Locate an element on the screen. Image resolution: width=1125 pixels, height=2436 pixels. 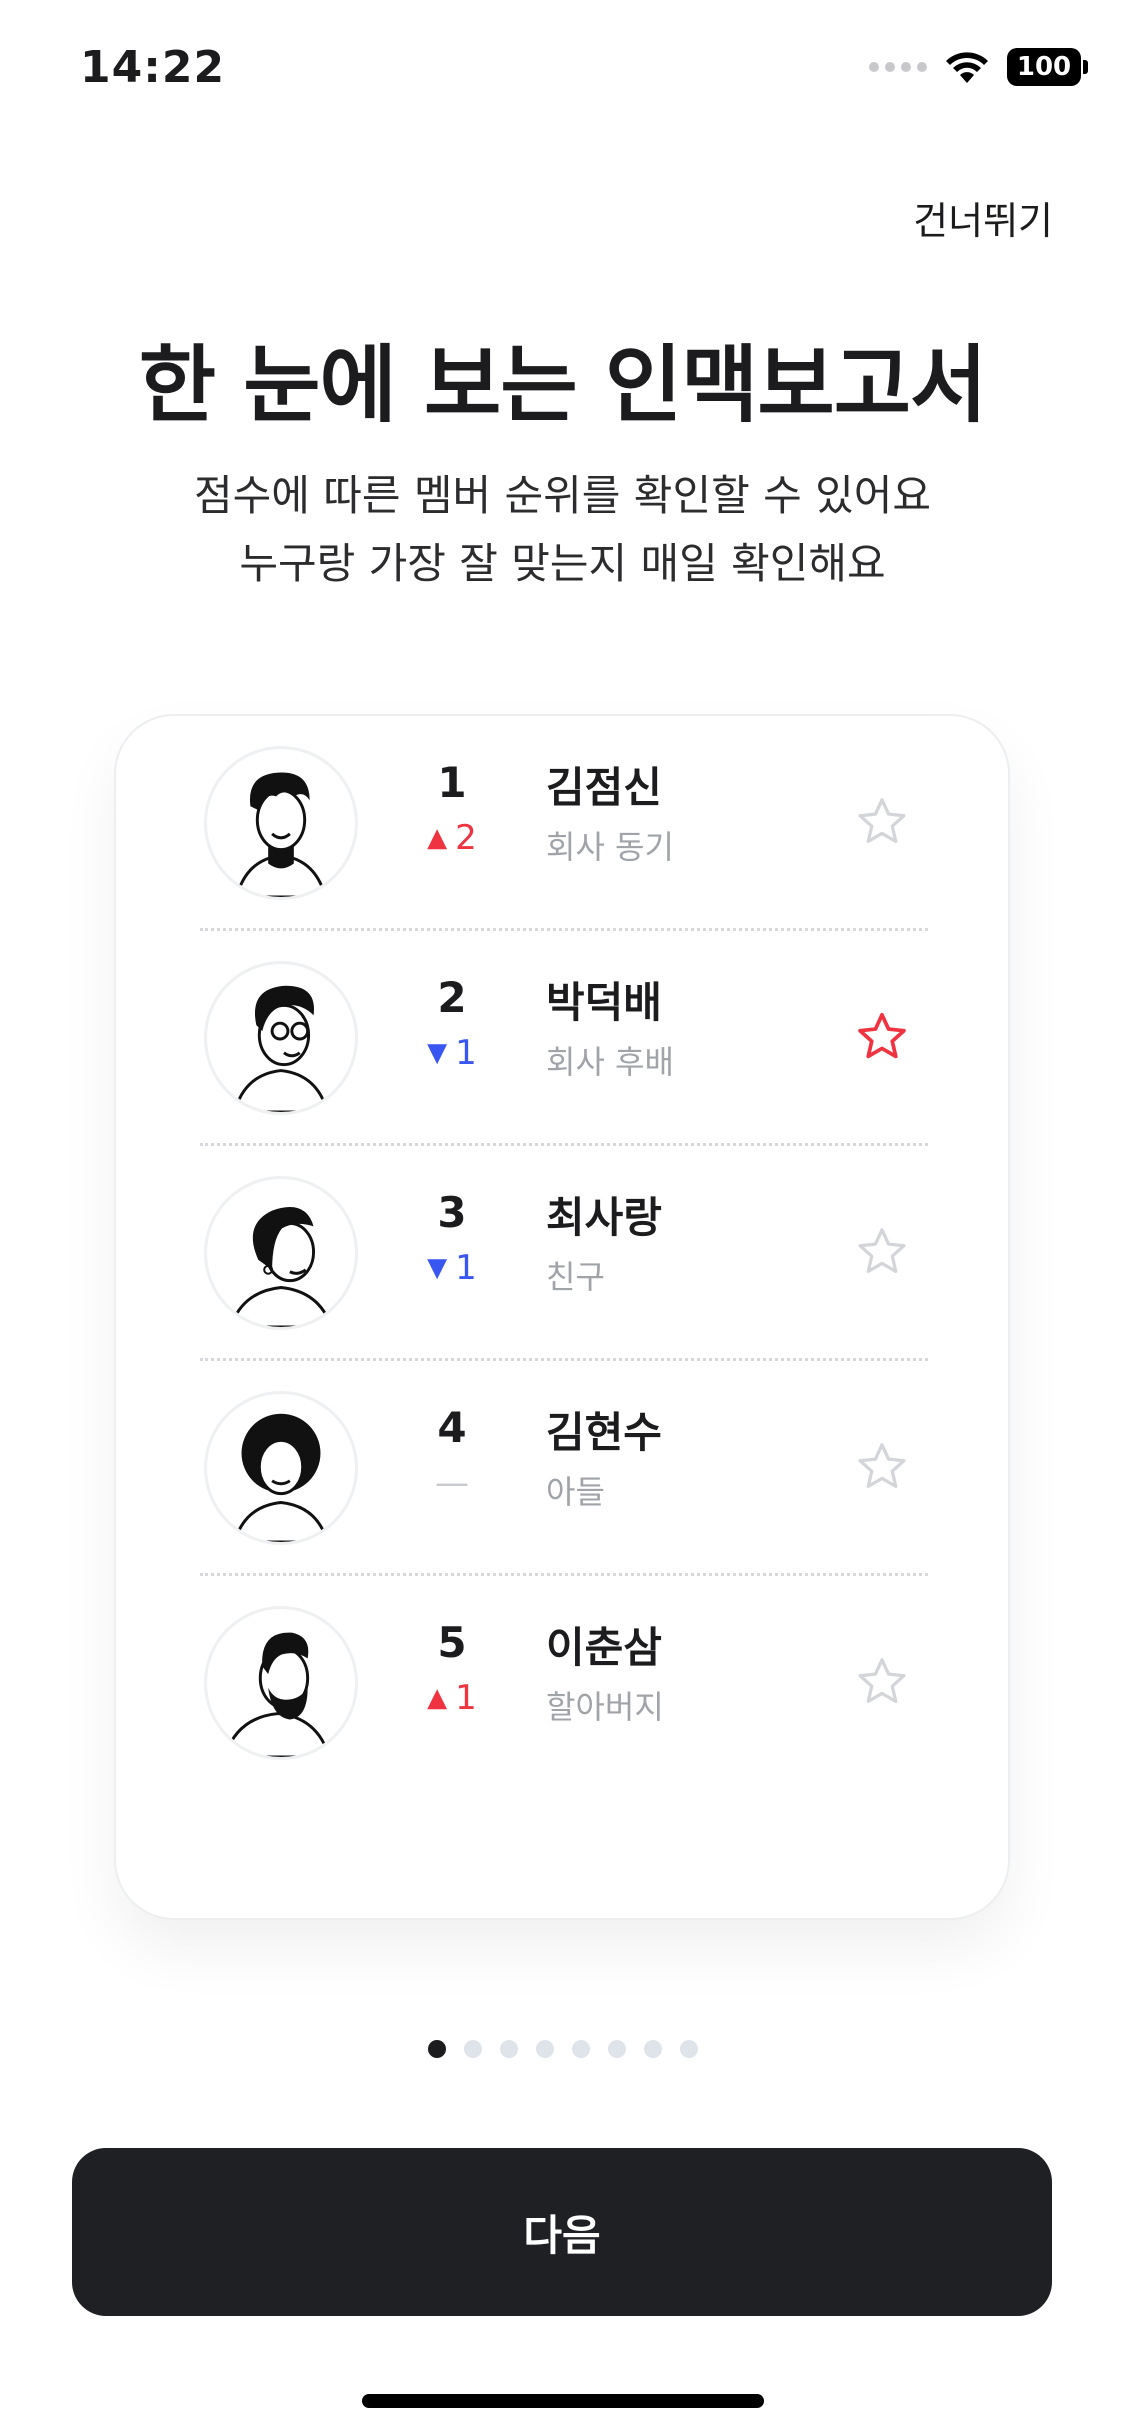
next-button: 다음 is located at coordinates (562, 2232).